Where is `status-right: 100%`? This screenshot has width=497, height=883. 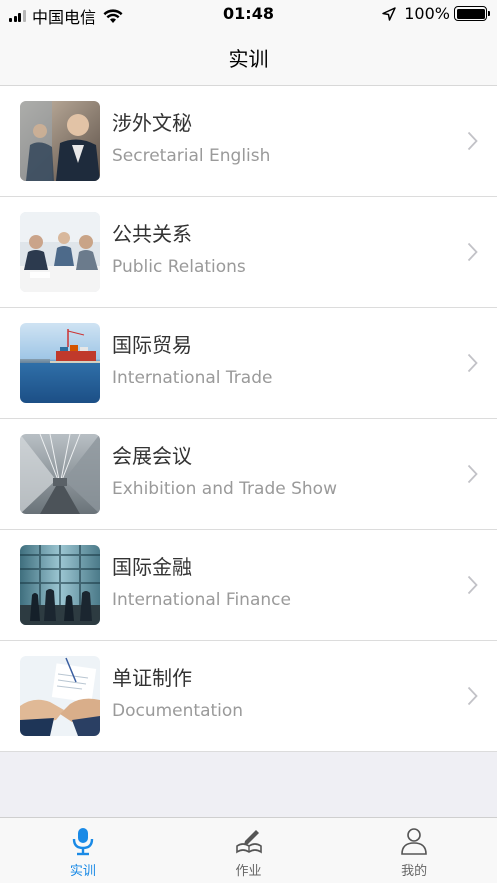
status-right: 100% is located at coordinates (436, 13).